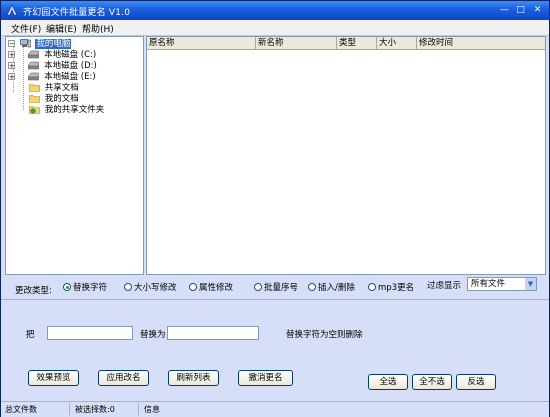 Image resolution: width=550 pixels, height=417 pixels. Describe the element at coordinates (275, 409) in the screenshot. I see `status-bar: 总文件数 被选择数:0 信息` at that location.